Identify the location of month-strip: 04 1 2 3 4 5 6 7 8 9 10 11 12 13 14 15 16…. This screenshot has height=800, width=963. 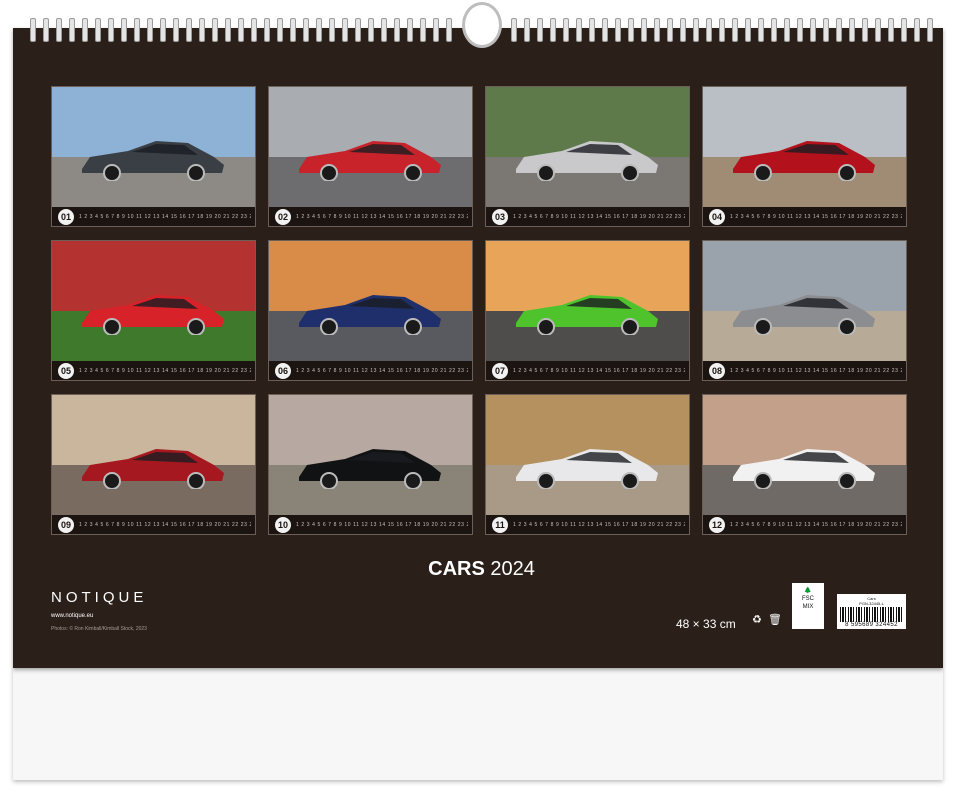
(804, 216).